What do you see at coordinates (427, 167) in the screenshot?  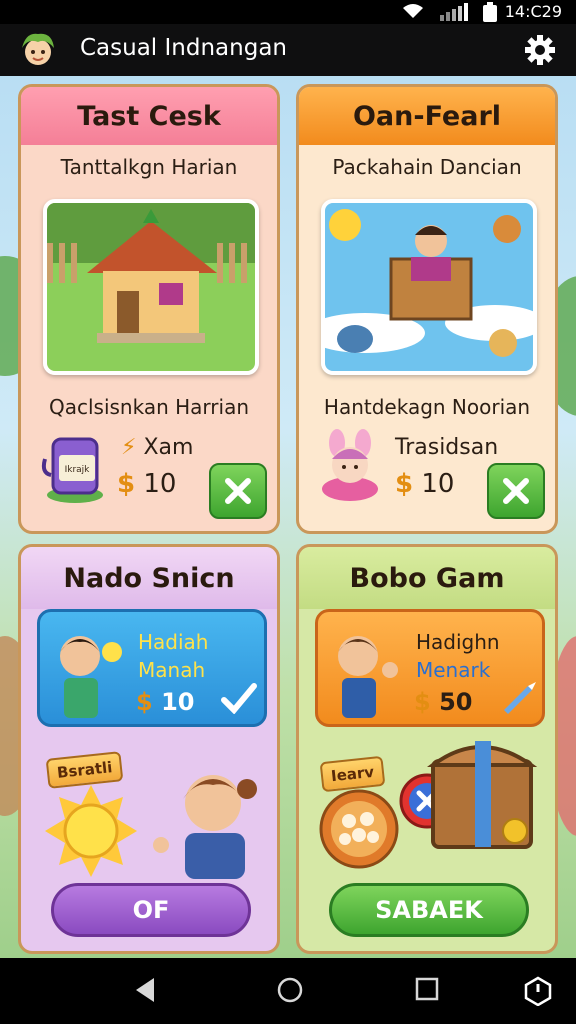 I see `card-subtitle: Packahain Dancian` at bounding box center [427, 167].